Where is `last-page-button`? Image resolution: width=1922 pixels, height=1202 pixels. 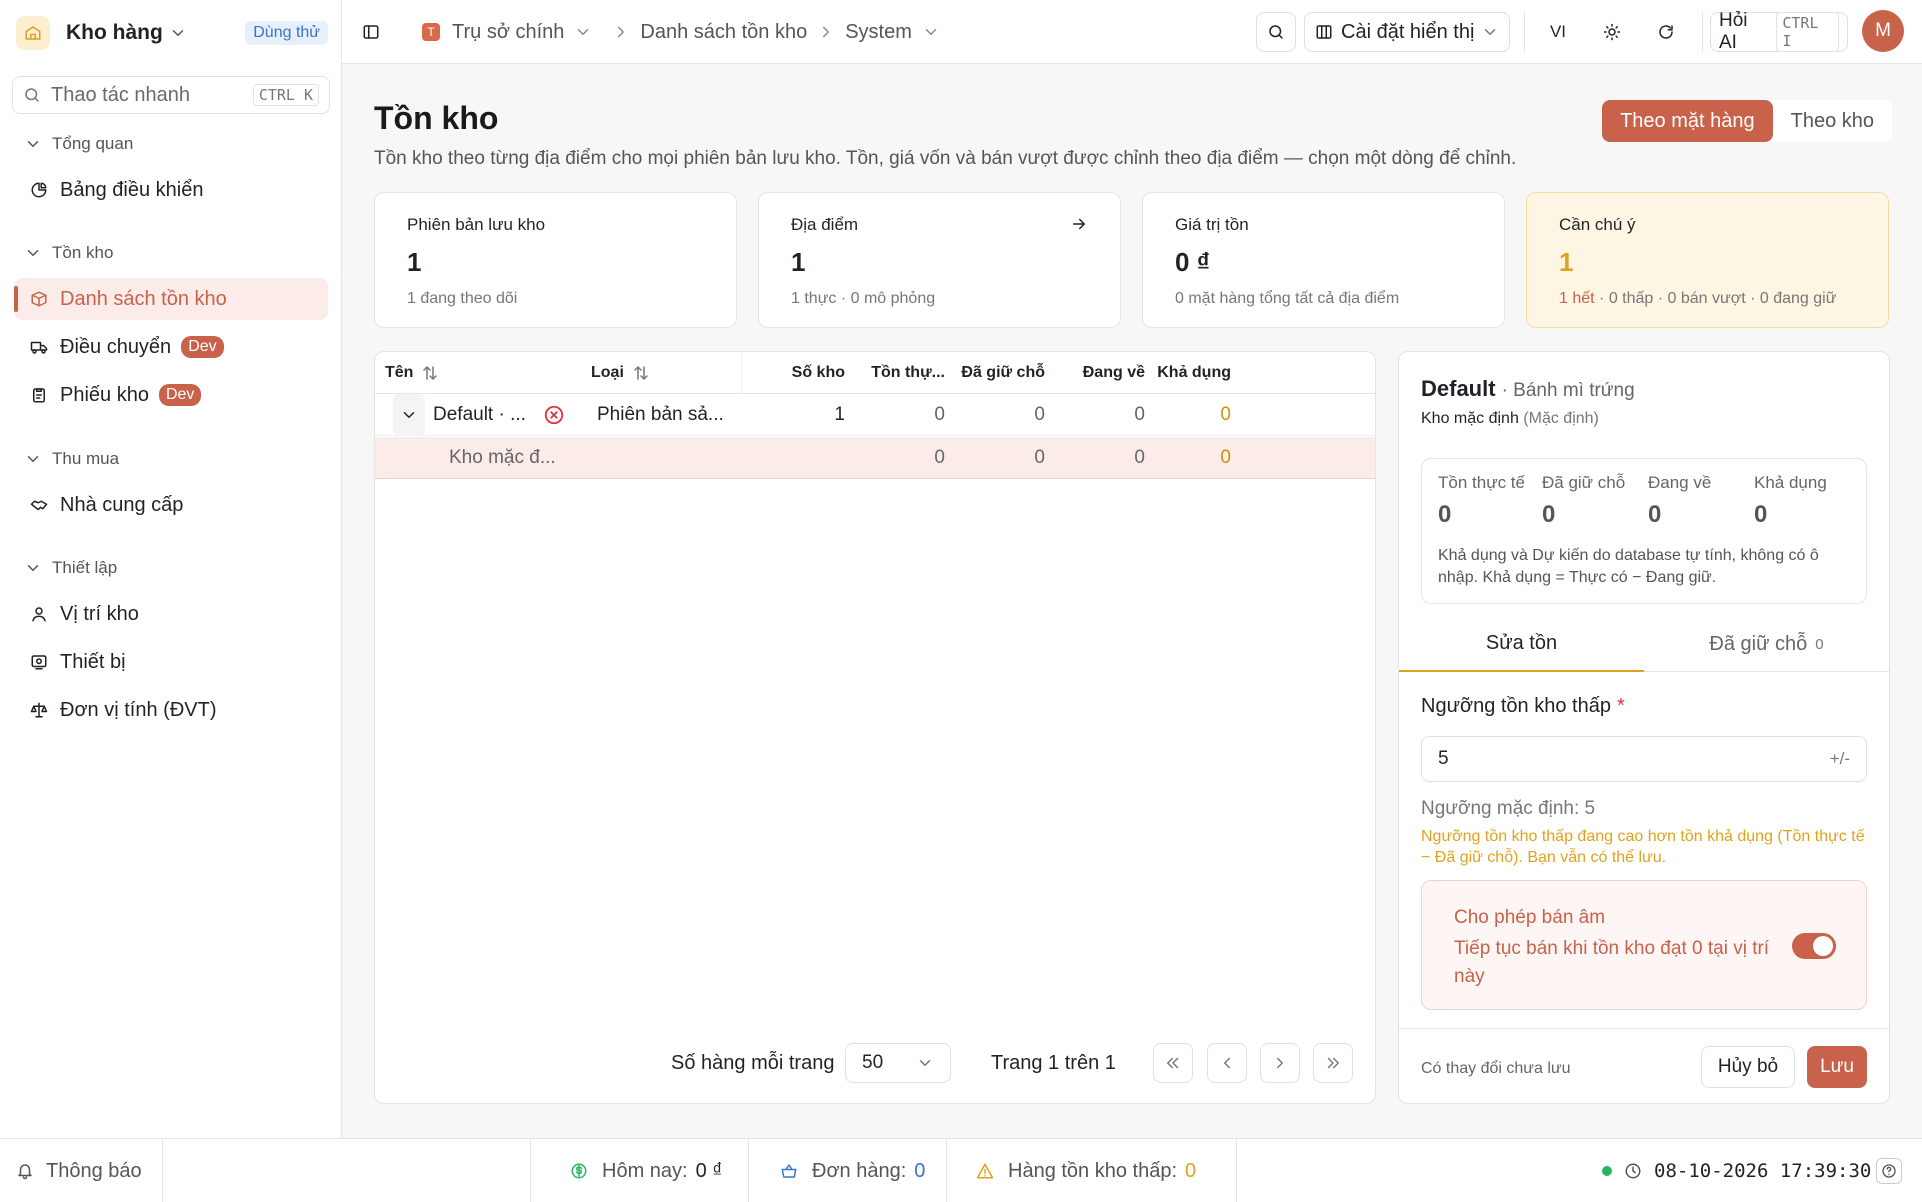
last-page-button is located at coordinates (1333, 1063).